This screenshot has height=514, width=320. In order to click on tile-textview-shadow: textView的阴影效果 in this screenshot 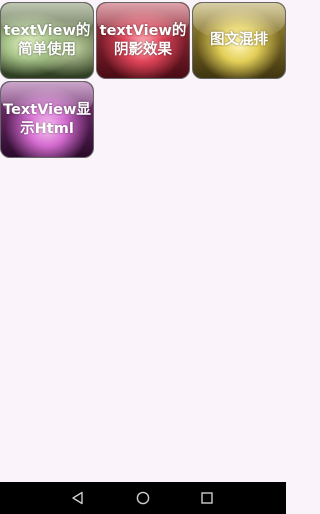, I will do `click(143, 40)`.